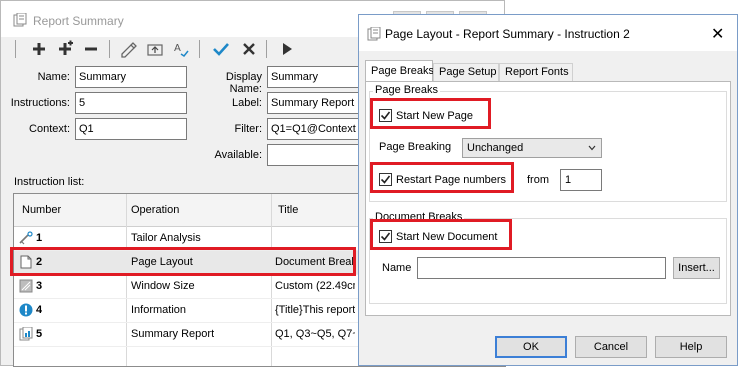 The width and height of the screenshot is (738, 367). What do you see at coordinates (162, 262) in the screenshot?
I see `row-operation: Page Layout` at bounding box center [162, 262].